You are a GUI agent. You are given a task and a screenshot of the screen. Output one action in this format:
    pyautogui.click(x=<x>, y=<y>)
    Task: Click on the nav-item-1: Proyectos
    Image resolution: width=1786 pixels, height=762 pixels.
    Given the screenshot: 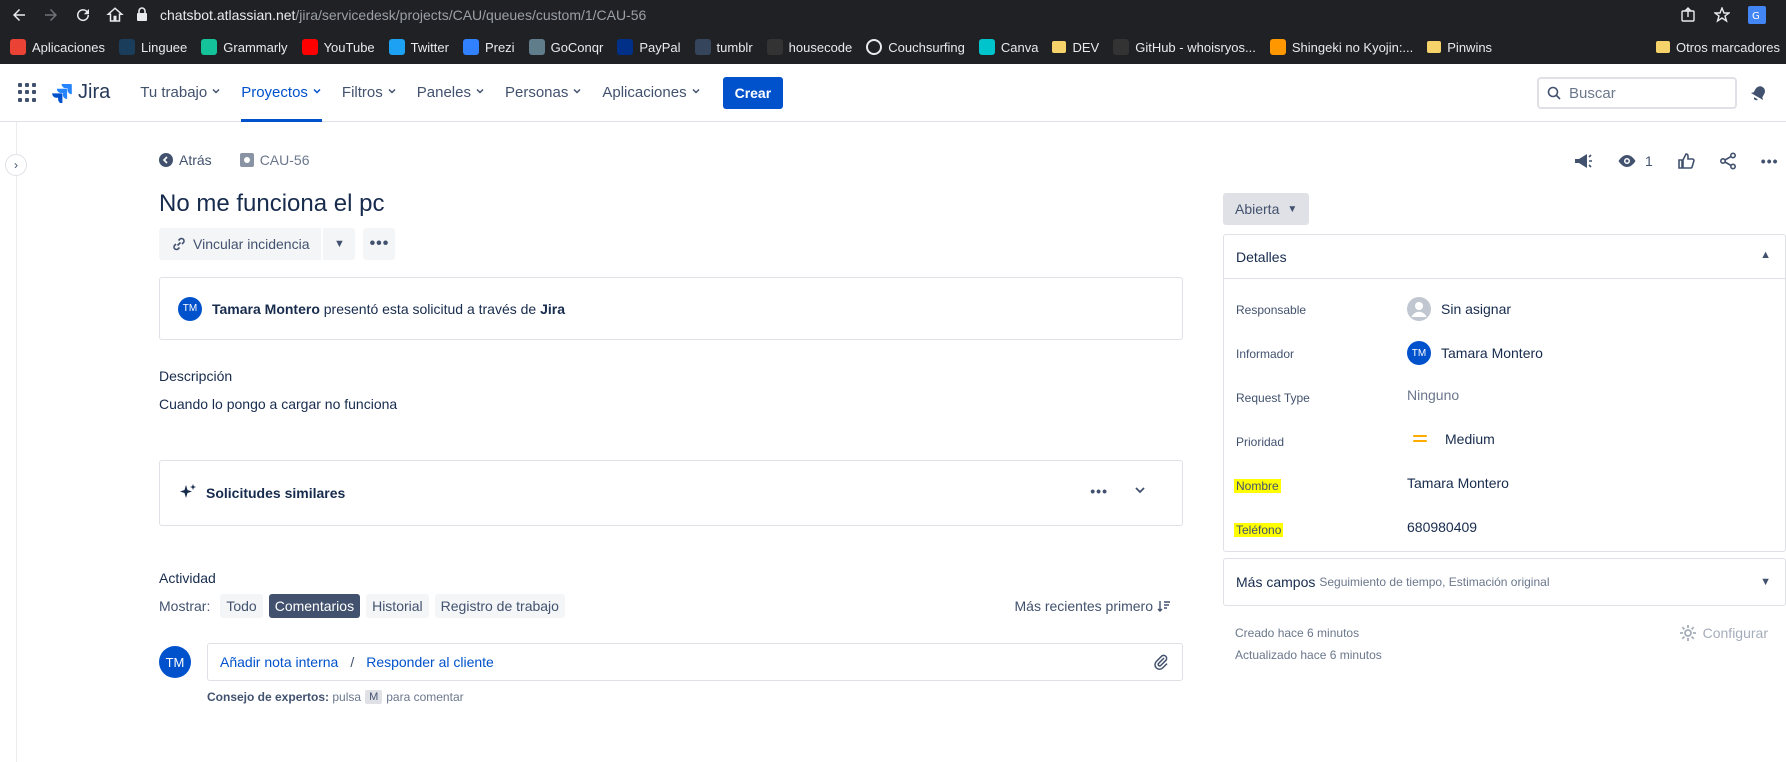 What is the action you would take?
    pyautogui.click(x=281, y=93)
    